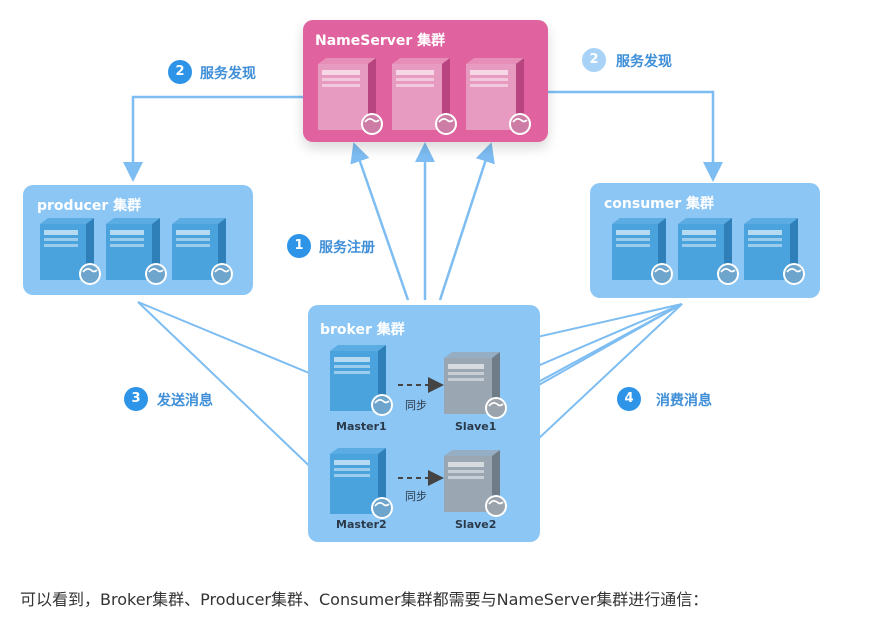  Describe the element at coordinates (299, 246) in the screenshot. I see `step-badge-register: 1` at that location.